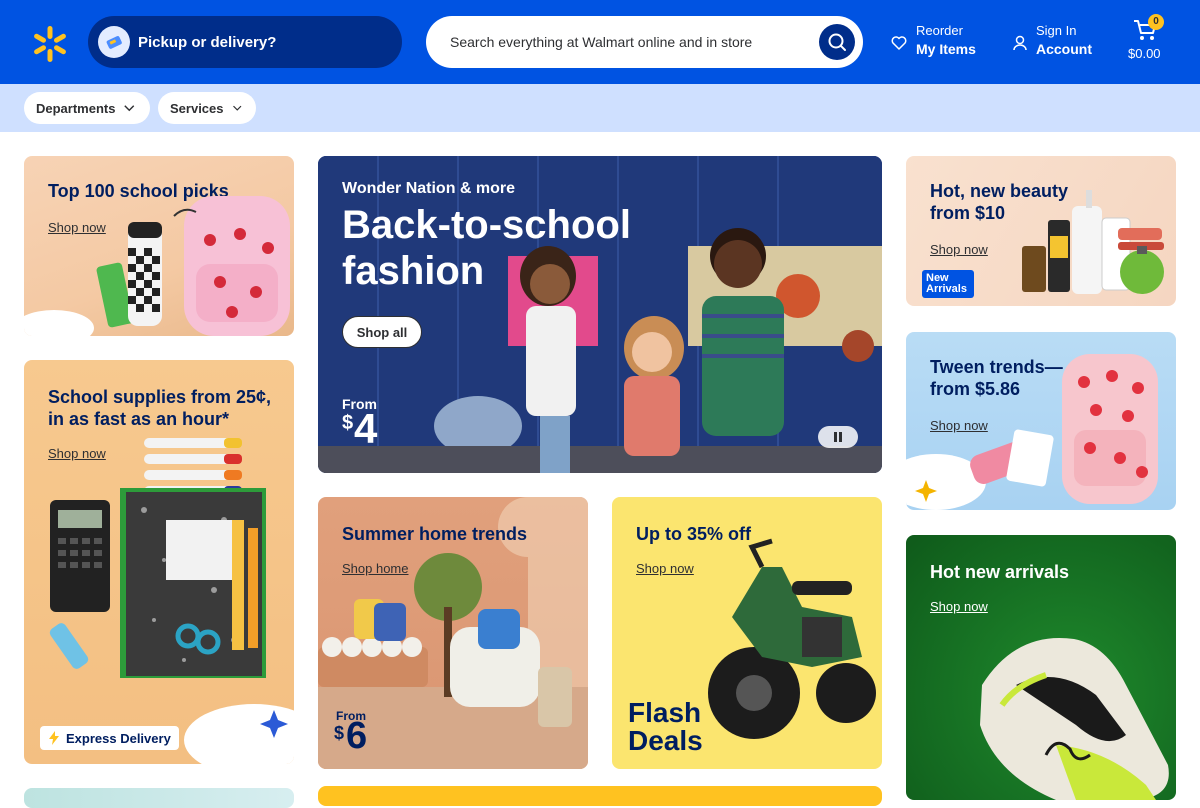  Describe the element at coordinates (1052, 40) in the screenshot. I see `sign-in-account-link: Sign In Account` at that location.